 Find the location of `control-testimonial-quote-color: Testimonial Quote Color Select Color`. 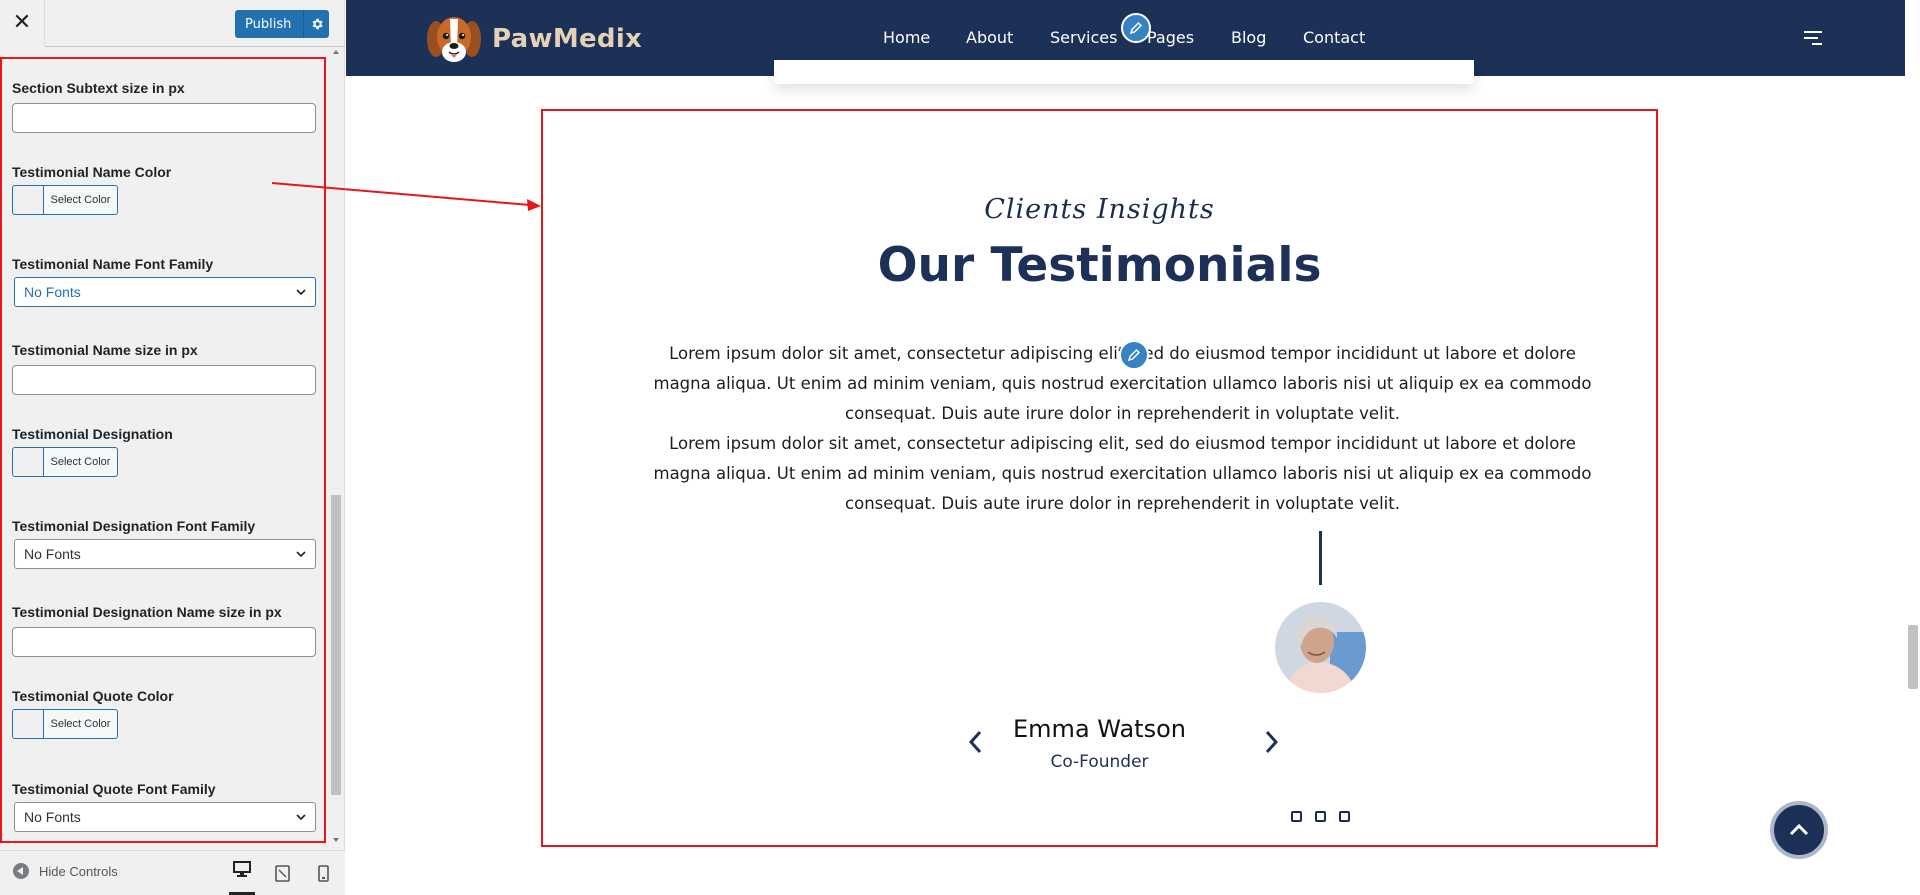

control-testimonial-quote-color: Testimonial Quote Color Select Color is located at coordinates (165, 713).